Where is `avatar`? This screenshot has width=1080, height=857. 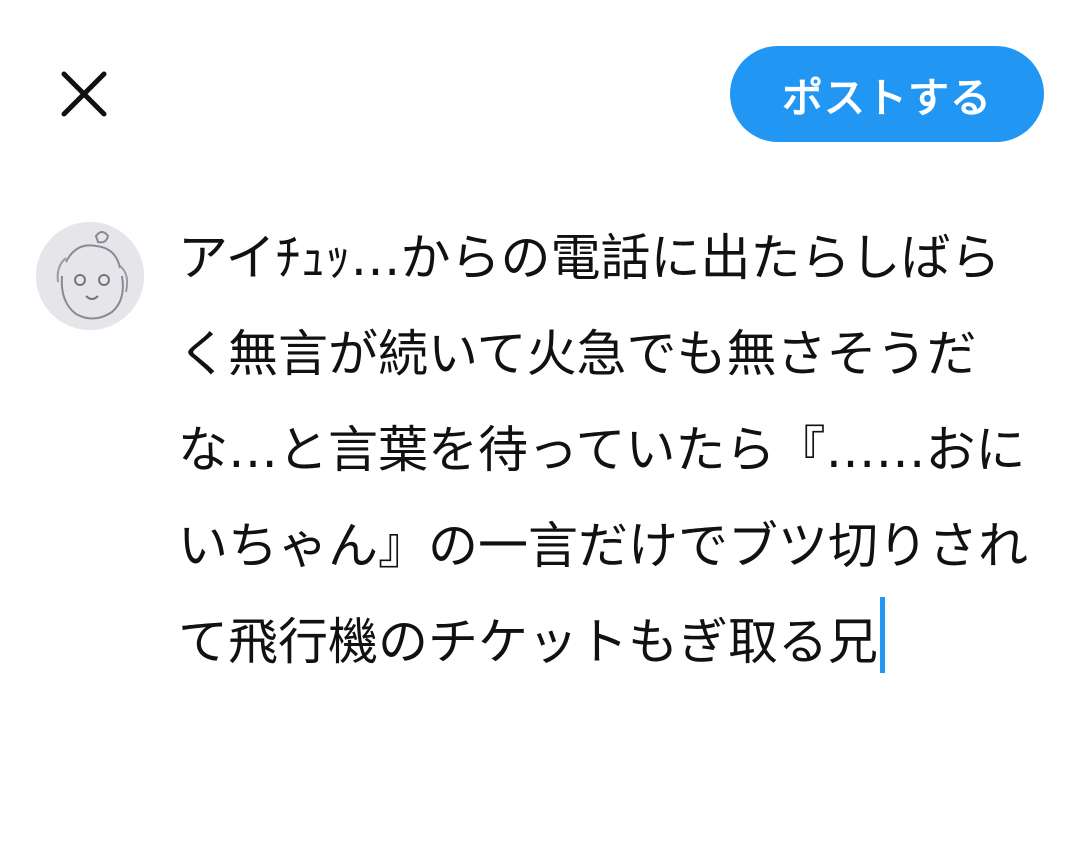 avatar is located at coordinates (90, 276).